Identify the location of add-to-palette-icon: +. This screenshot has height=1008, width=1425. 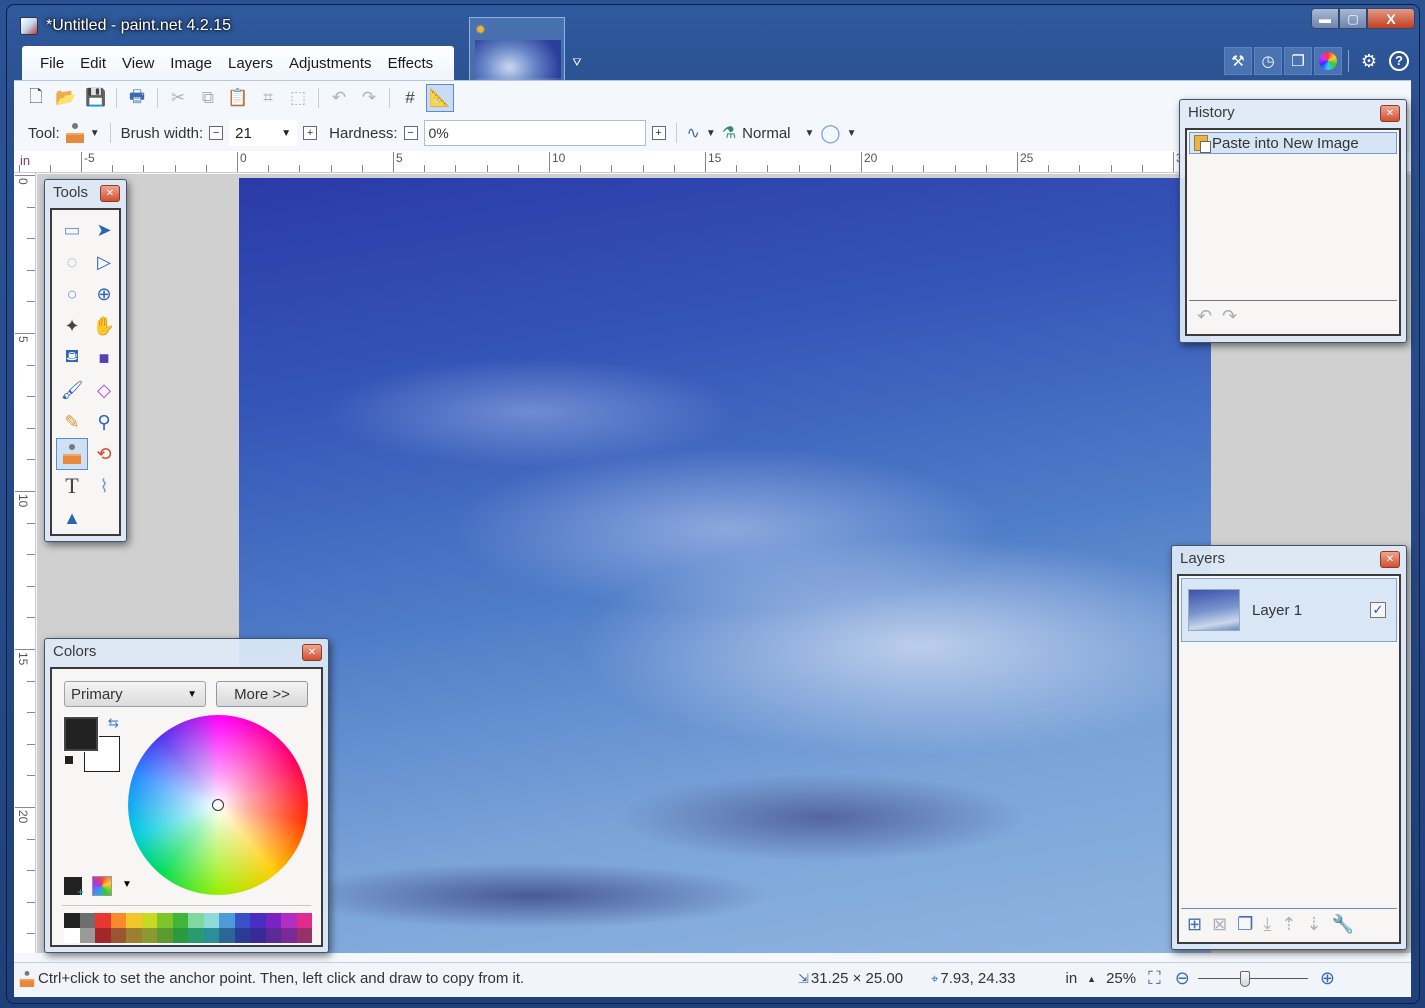
(74, 888).